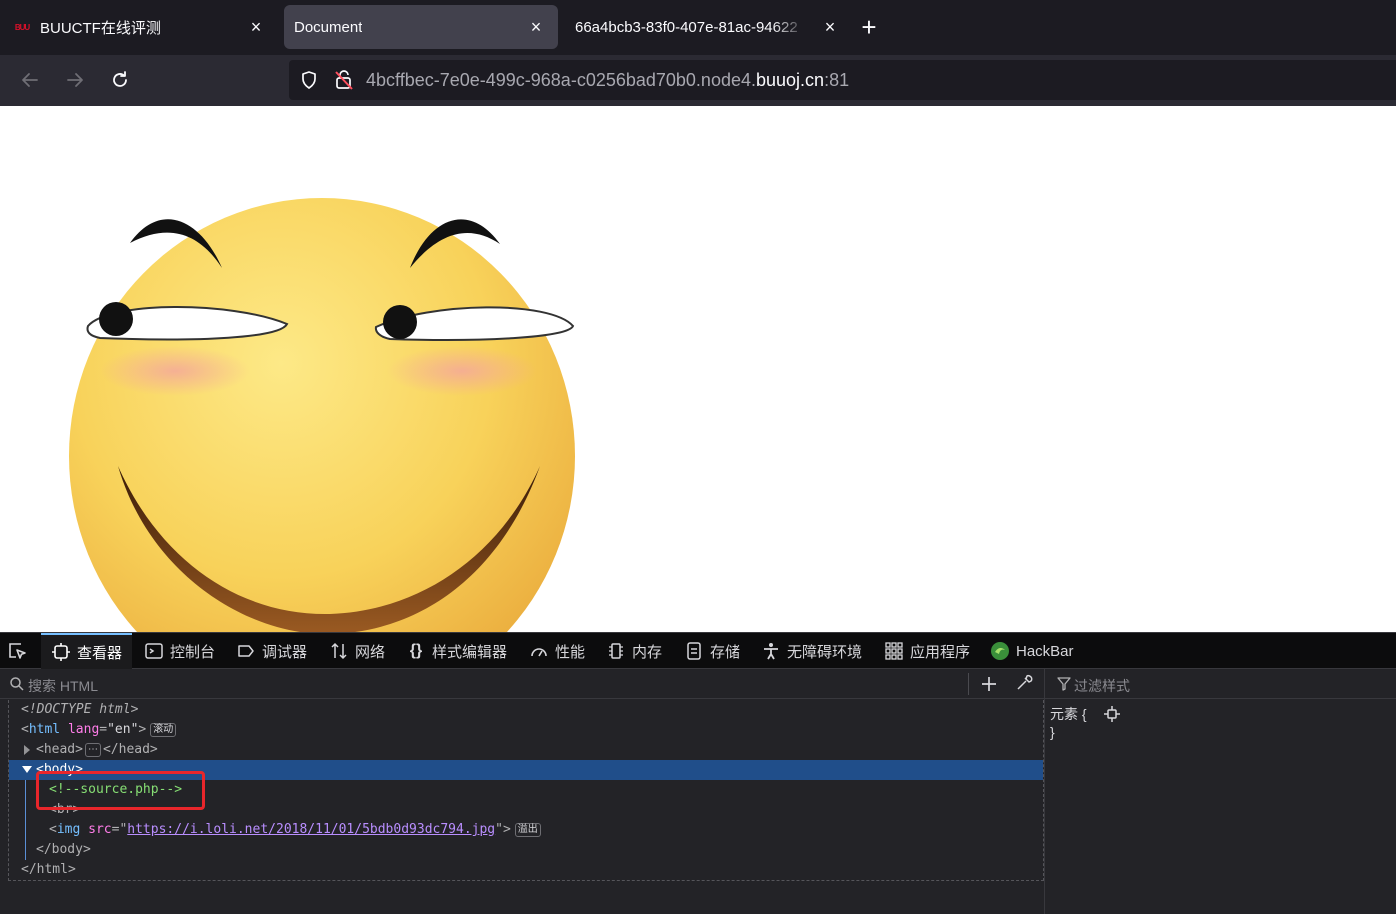  Describe the element at coordinates (22, 27) in the screenshot. I see `buuctf-favicon-icon: BUU` at that location.